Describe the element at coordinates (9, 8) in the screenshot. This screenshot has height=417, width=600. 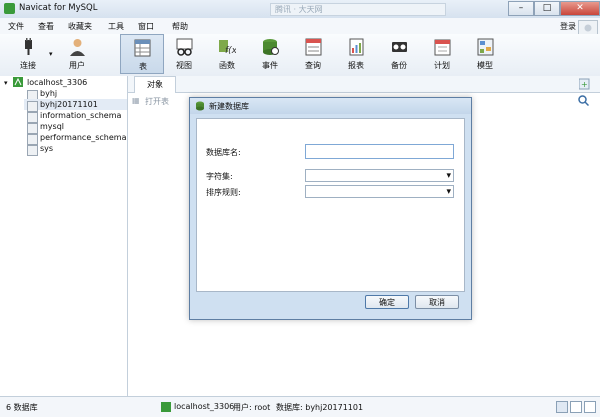
I see `app-logo-icon` at that location.